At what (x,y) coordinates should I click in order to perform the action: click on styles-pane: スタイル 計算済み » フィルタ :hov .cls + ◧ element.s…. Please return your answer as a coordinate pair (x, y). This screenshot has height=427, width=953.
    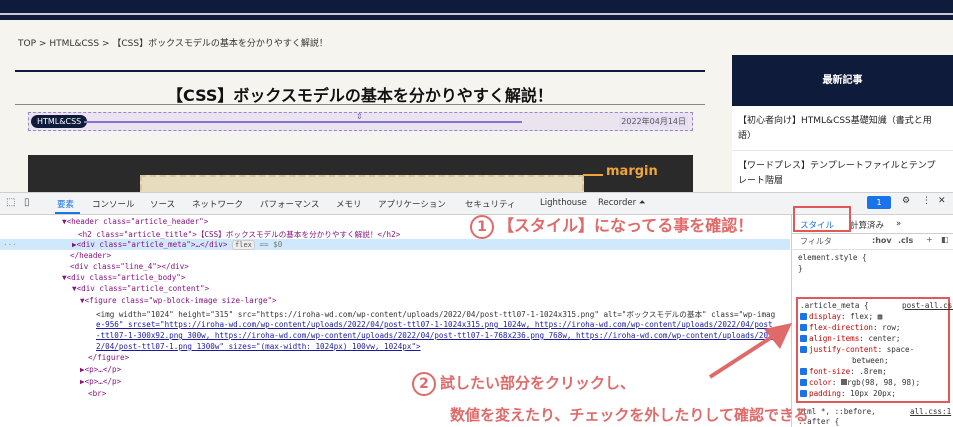
    Looking at the image, I should click on (872, 321).